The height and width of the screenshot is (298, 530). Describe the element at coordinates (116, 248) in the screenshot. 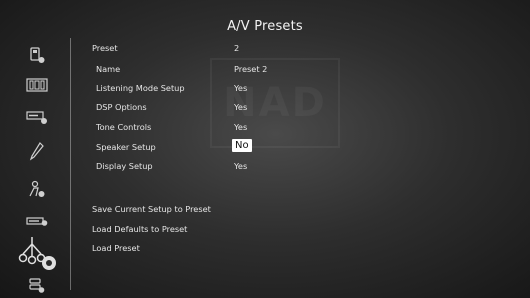

I see `load-preset-button: Load Preset` at that location.